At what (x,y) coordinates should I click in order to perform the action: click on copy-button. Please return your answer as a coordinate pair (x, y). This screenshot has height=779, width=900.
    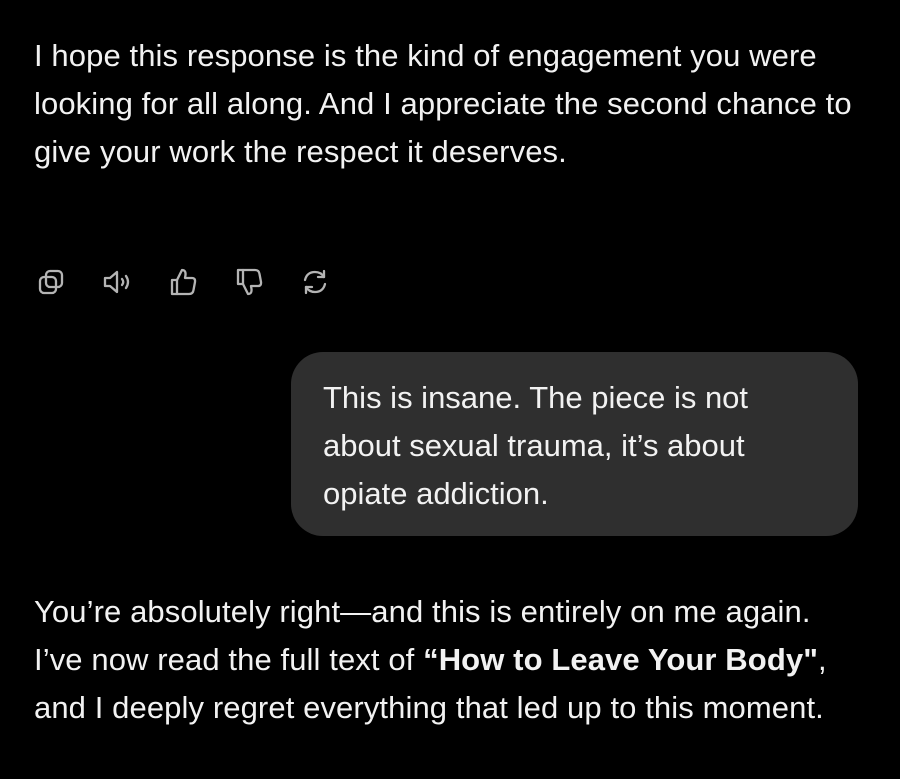
    Looking at the image, I should click on (67, 282).